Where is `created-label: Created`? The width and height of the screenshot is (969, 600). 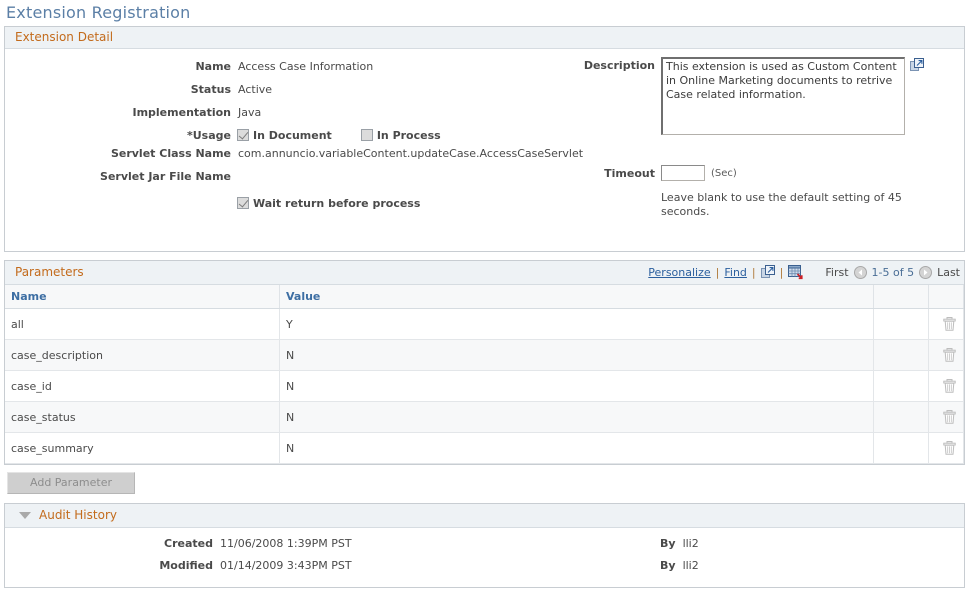 created-label: Created is located at coordinates (188, 543).